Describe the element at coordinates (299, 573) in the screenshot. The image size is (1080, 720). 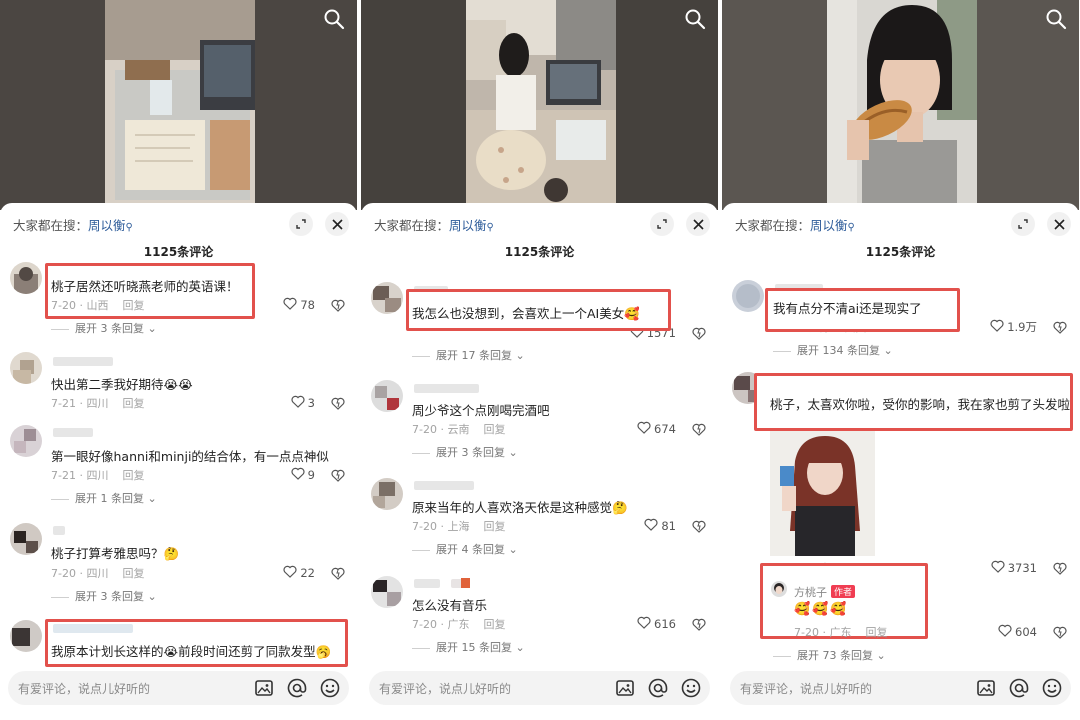
I see `like-button: 22` at that location.